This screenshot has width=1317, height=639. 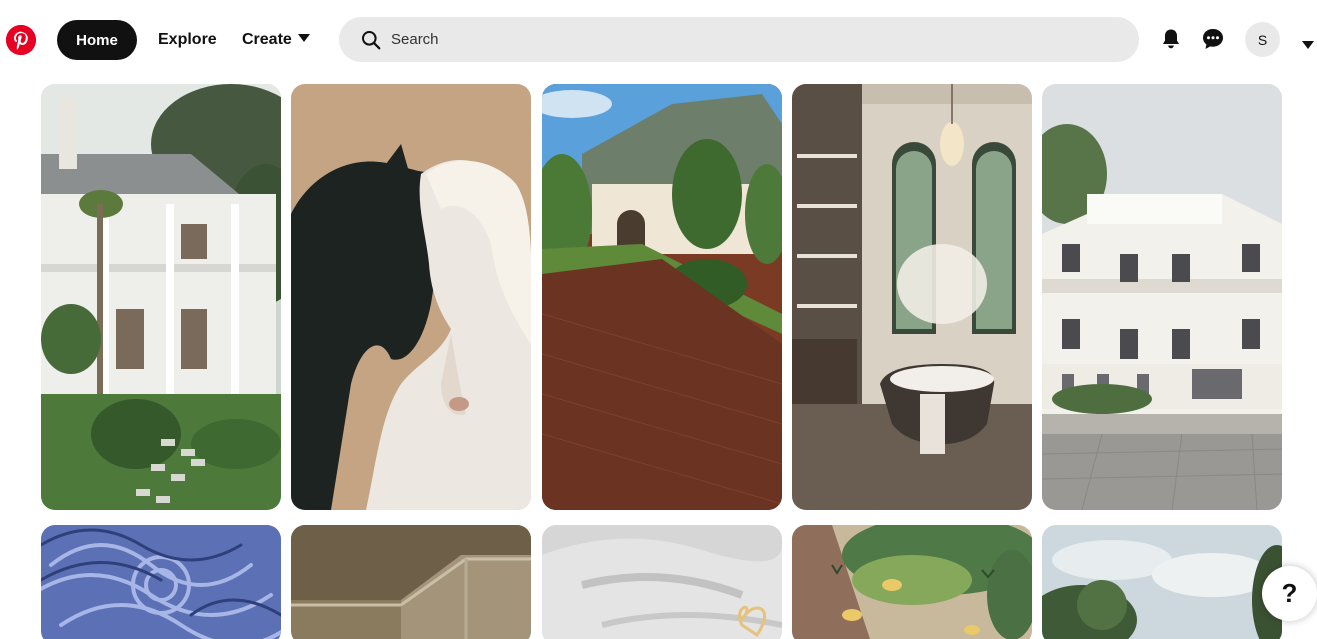 I want to click on explore-link: Explore, so click(x=187, y=40).